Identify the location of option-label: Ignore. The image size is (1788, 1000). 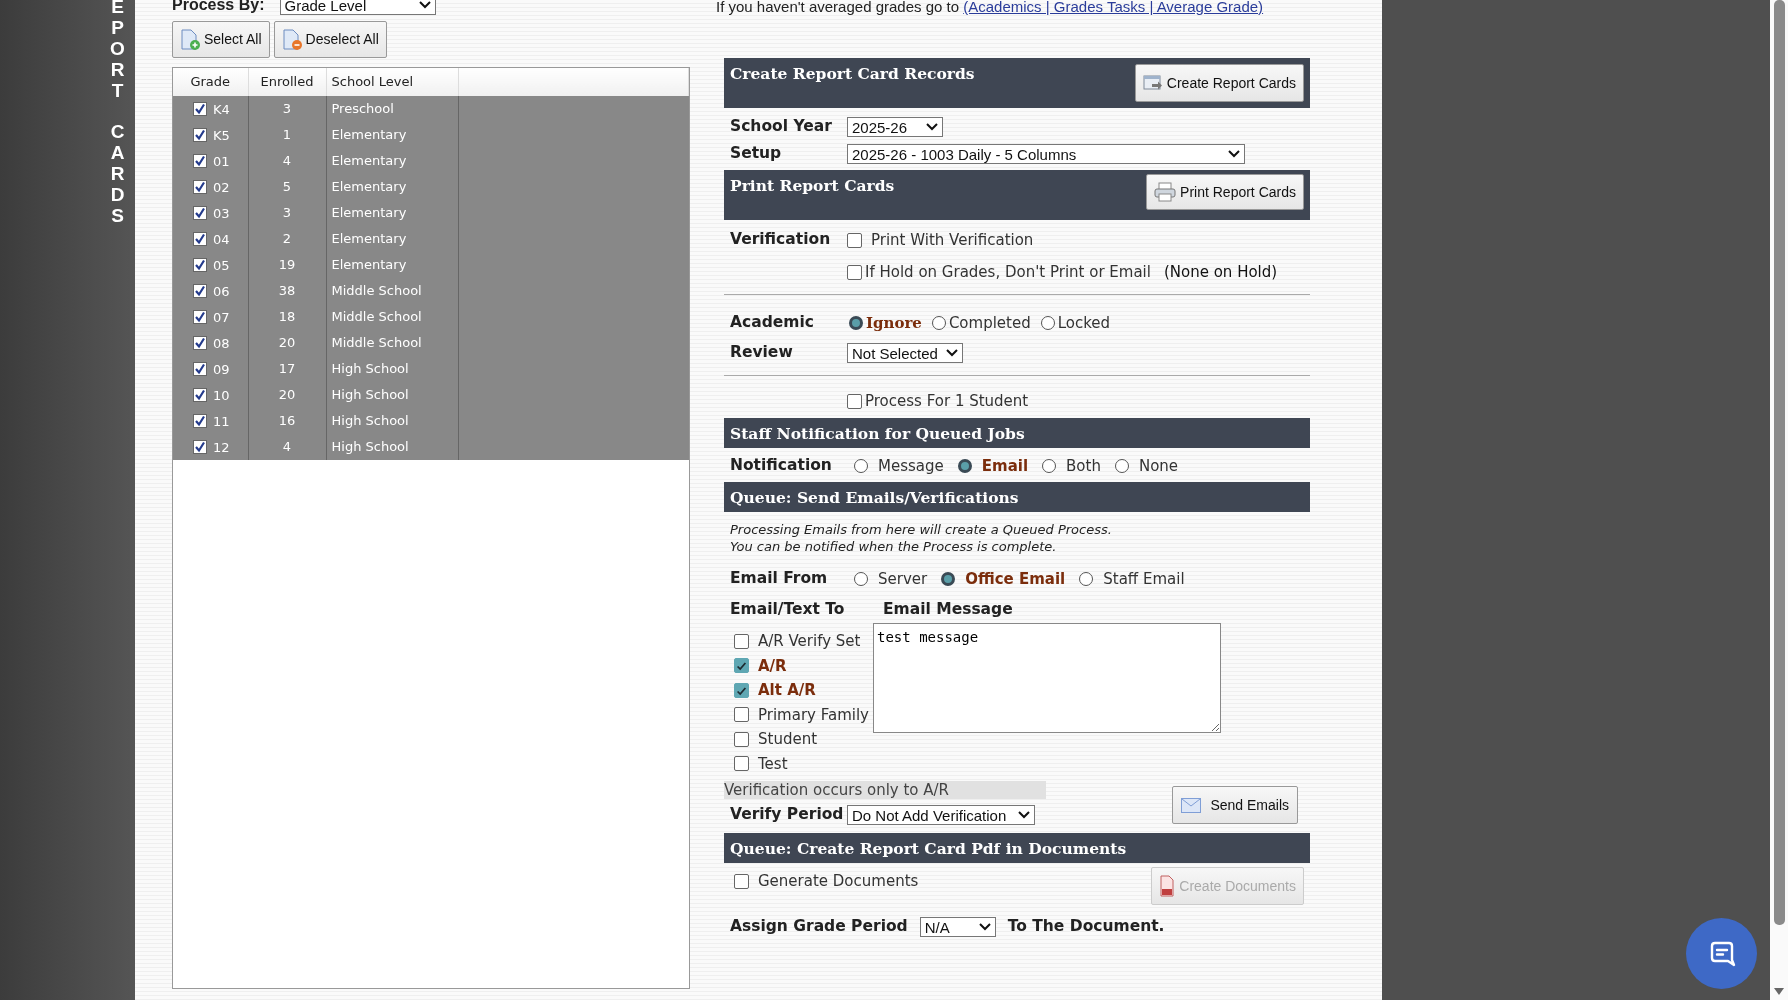
(894, 323).